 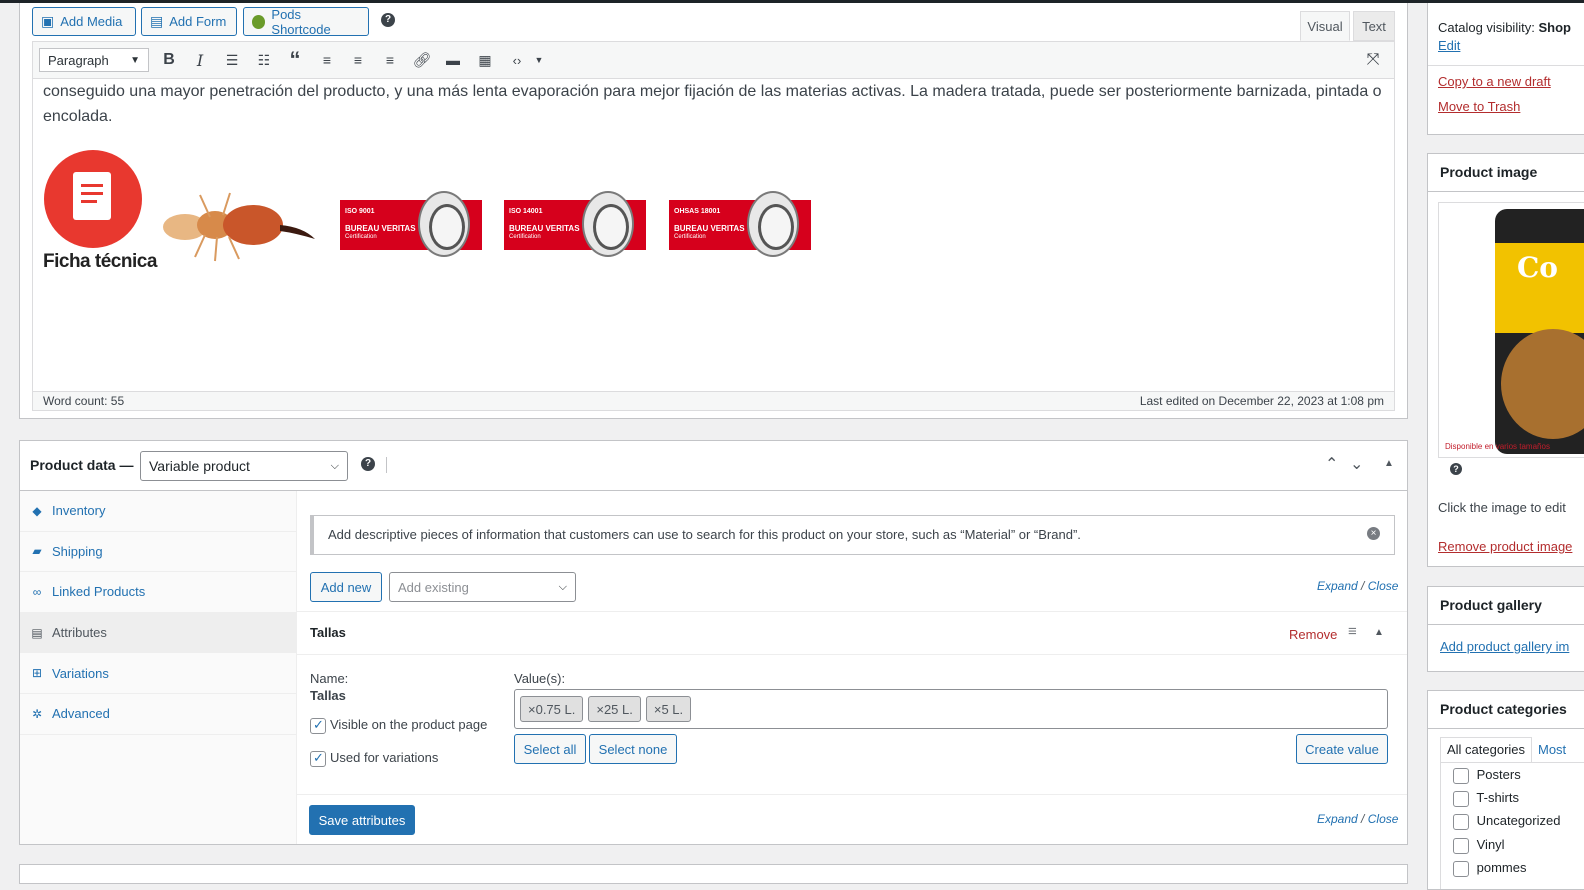 I want to click on read-more-icon: ▬, so click(x=453, y=60).